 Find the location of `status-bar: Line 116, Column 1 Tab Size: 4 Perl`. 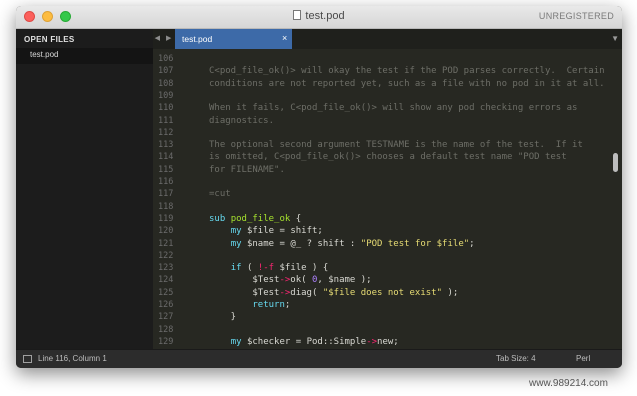

status-bar: Line 116, Column 1 Tab Size: 4 Perl is located at coordinates (319, 358).